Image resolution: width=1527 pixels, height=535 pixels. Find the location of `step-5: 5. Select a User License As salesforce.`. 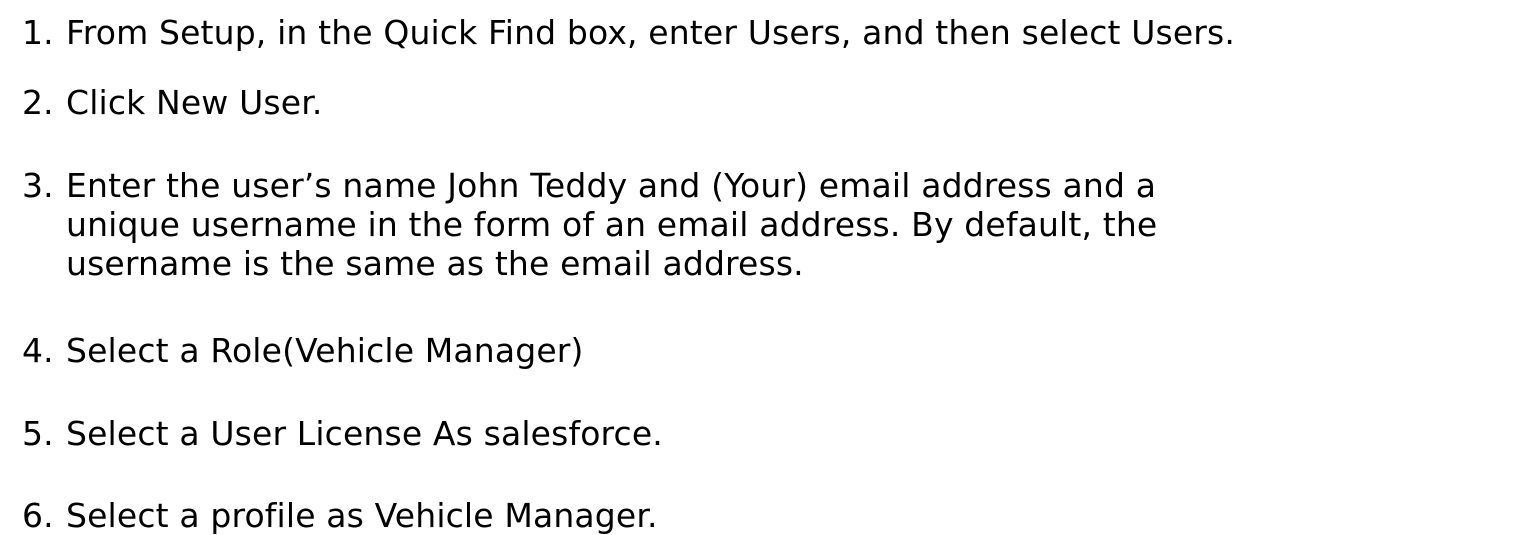

step-5: 5. Select a User License As salesforce. is located at coordinates (772, 433).